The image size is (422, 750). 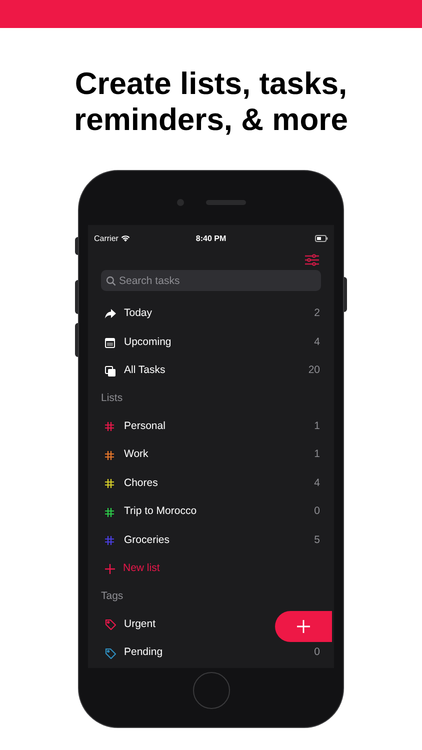 I want to click on smart-list-item: All Tasks 20, so click(x=211, y=371).